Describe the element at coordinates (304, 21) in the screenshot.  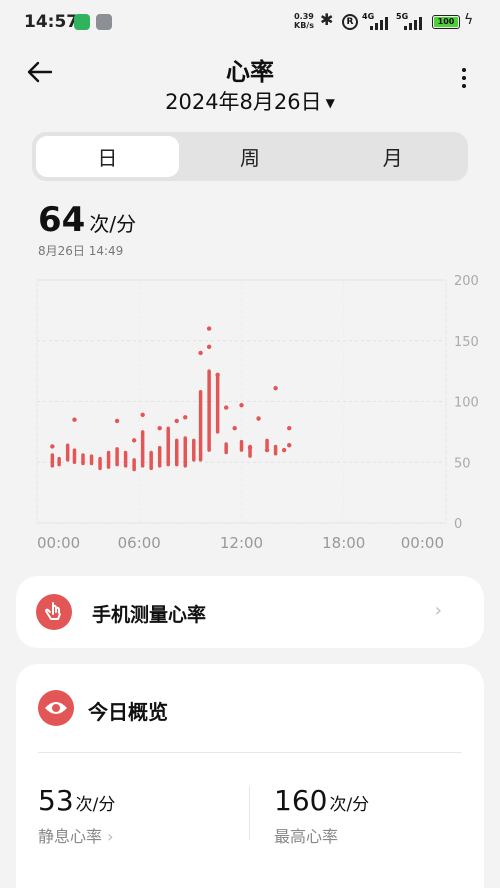
I see `network-speed: 0.39 KB/s` at that location.